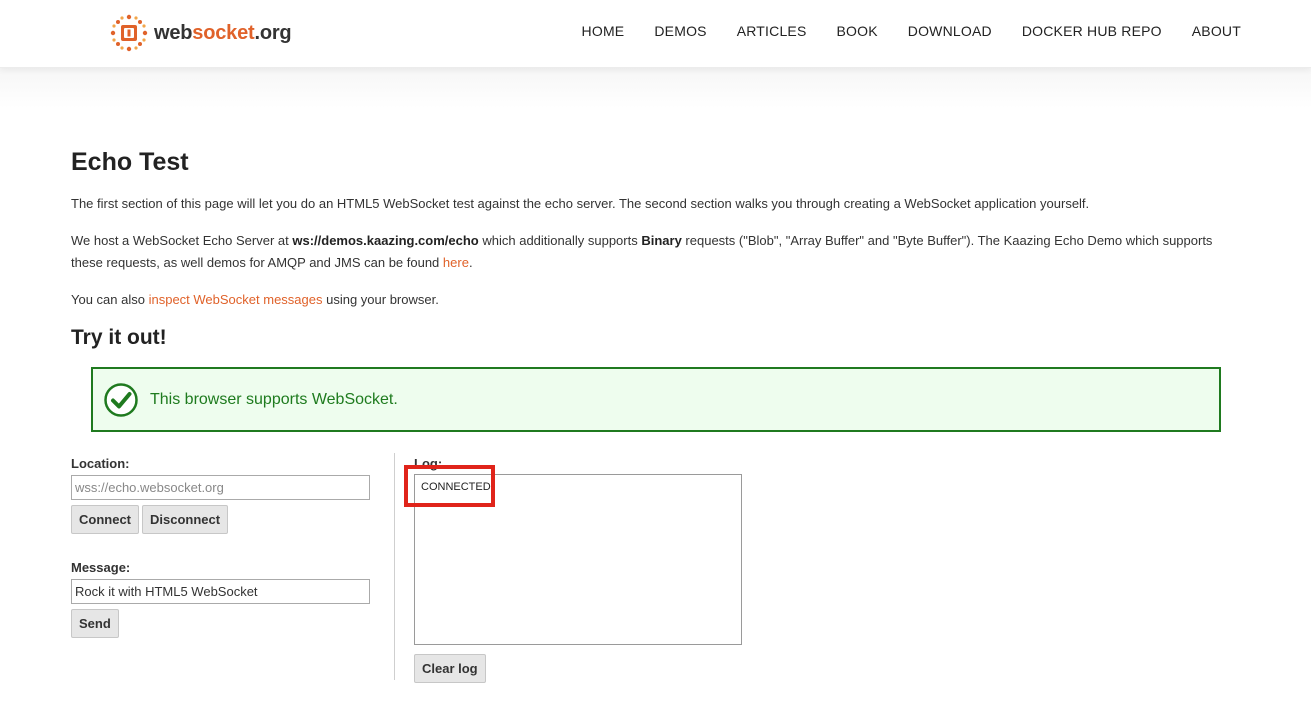 Image resolution: width=1311 pixels, height=701 pixels. Describe the element at coordinates (274, 399) in the screenshot. I see `support-message: This browser supports WebSocket.` at that location.